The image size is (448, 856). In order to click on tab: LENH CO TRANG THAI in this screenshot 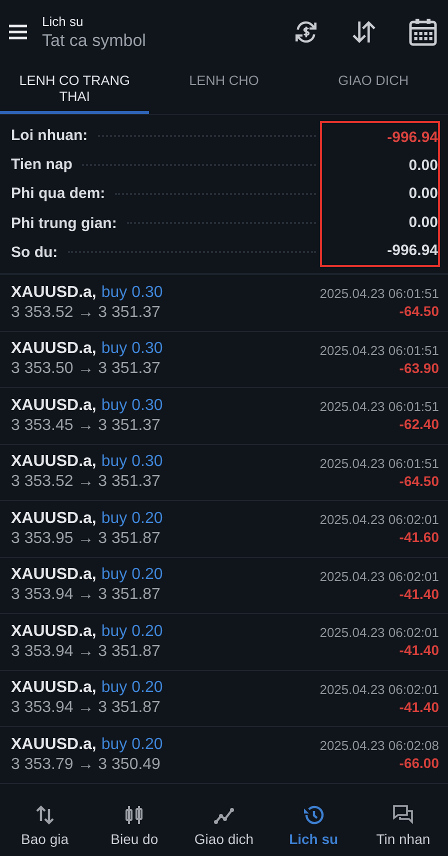, I will do `click(75, 89)`.